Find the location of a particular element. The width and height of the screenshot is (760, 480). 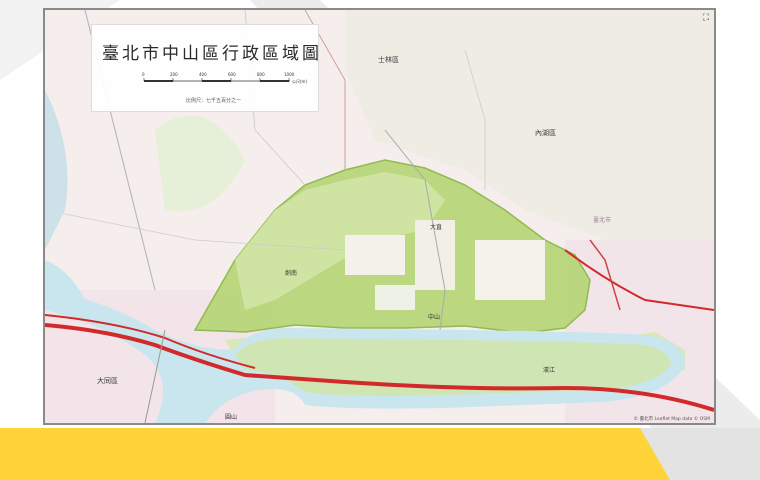

scale-tick-400: 400 is located at coordinates (203, 74).